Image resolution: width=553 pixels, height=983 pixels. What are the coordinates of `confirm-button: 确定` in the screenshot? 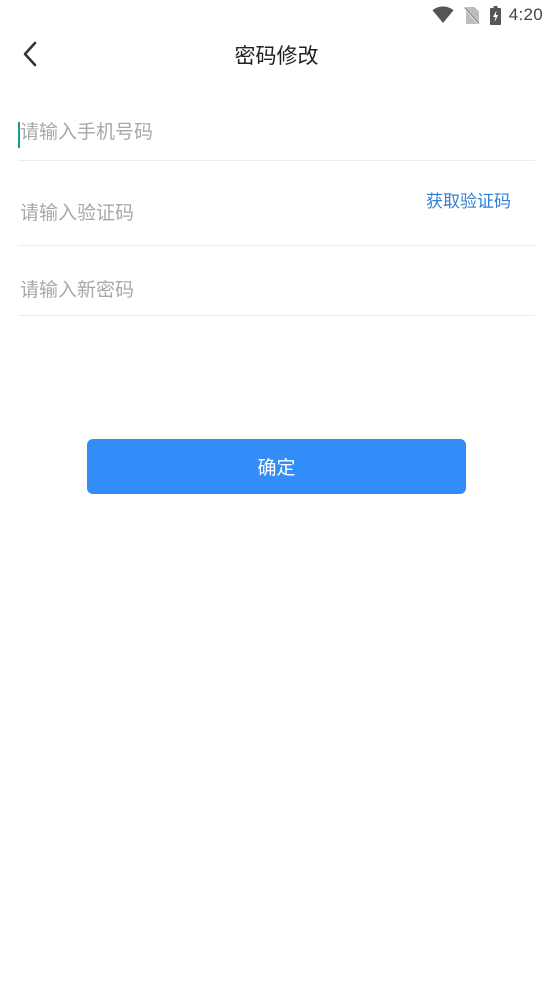 It's located at (276, 466).